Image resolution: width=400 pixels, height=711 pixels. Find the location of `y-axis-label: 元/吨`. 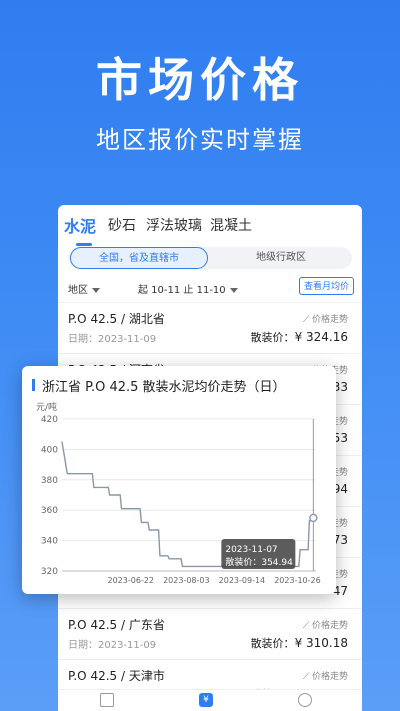

y-axis-label: 元/吨 is located at coordinates (46, 407).